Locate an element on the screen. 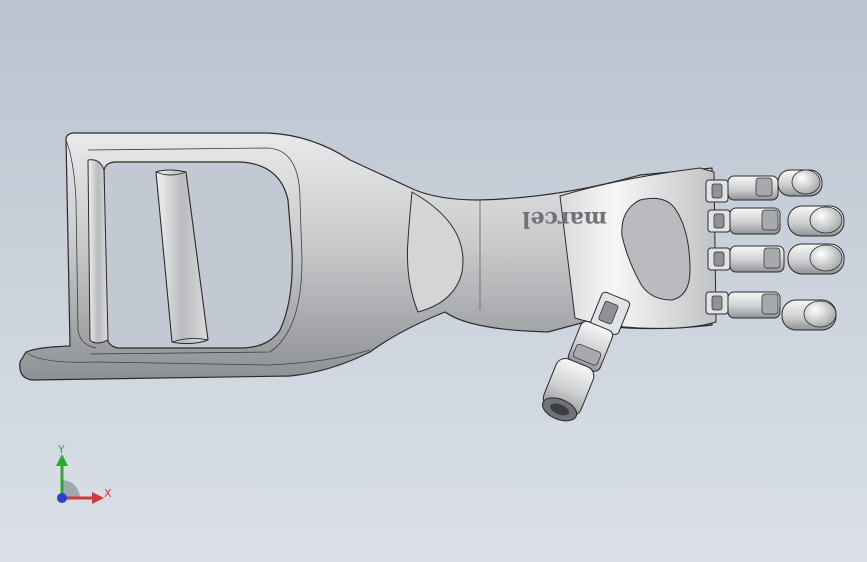 Image resolution: width=867 pixels, height=562 pixels. y-axis-label: Y is located at coordinates (61, 449).